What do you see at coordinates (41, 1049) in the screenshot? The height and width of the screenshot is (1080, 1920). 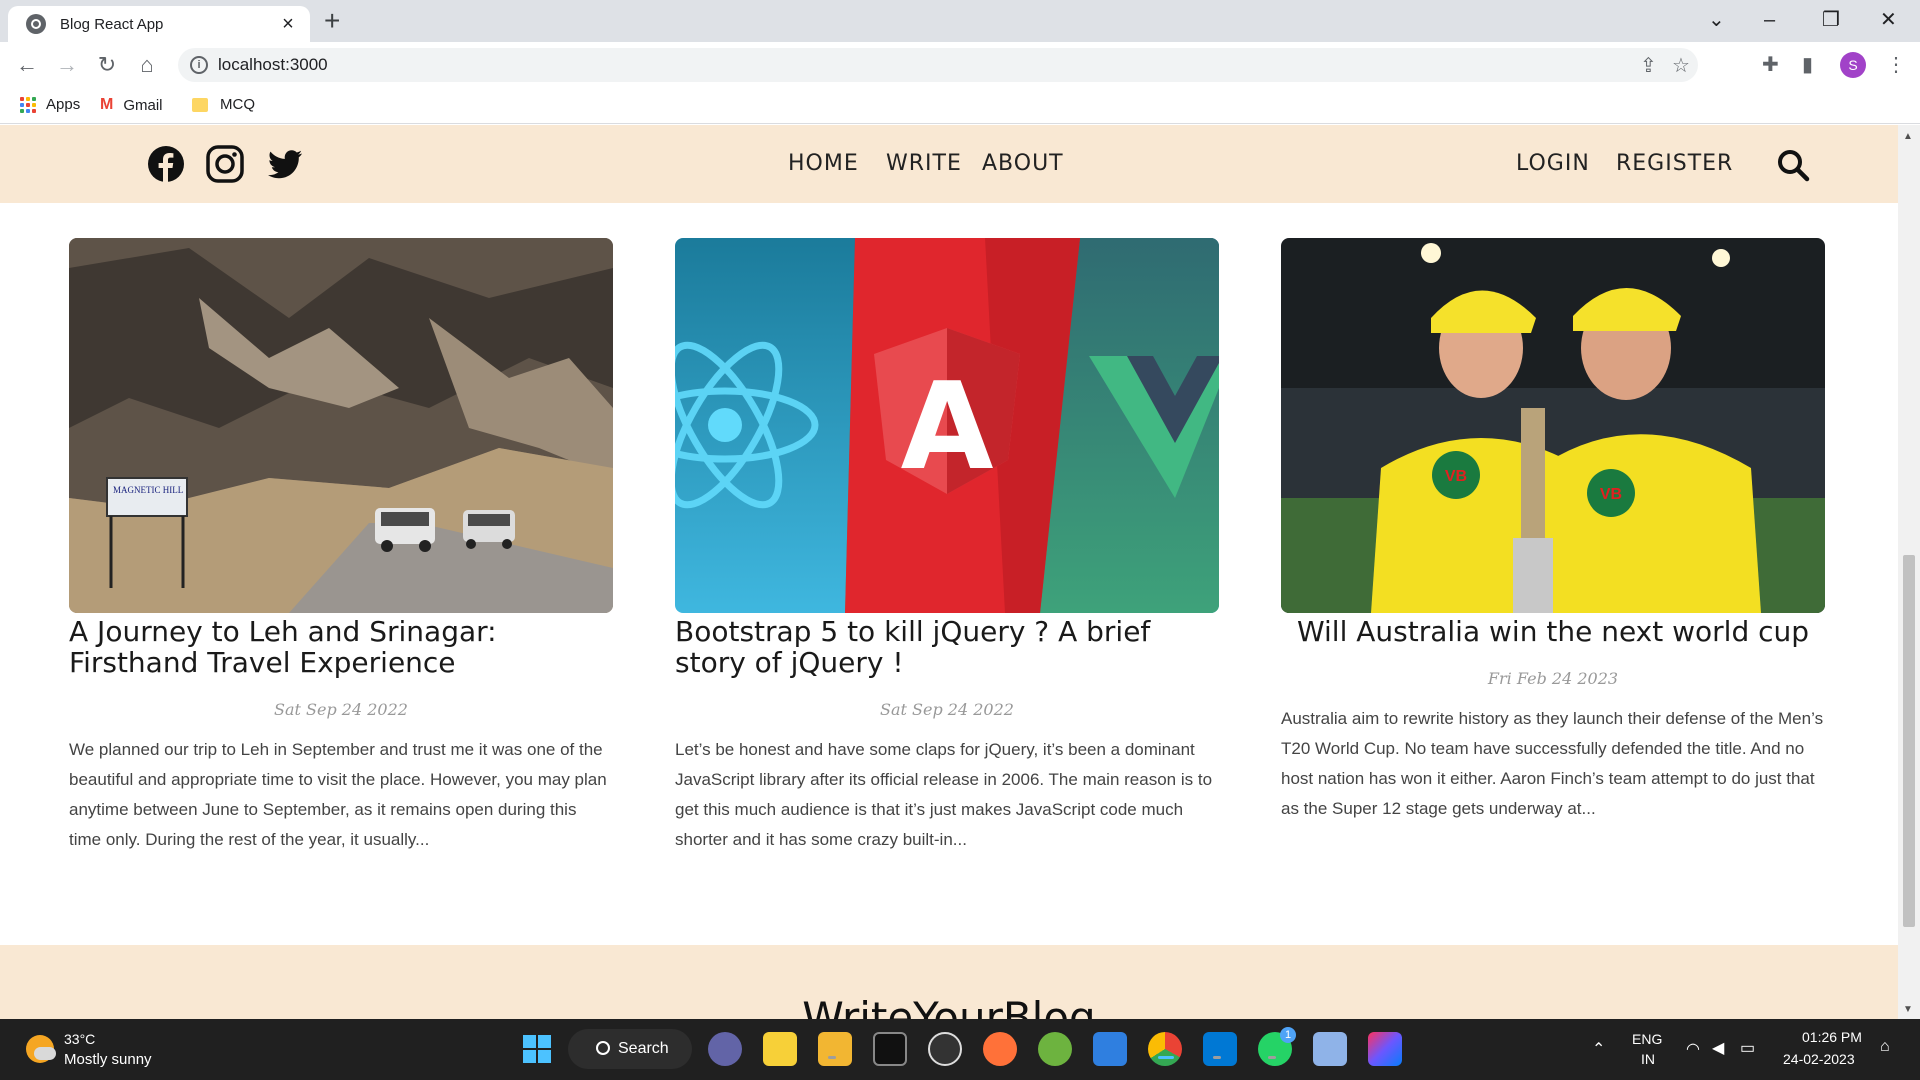 I see `weather-sunny-icon` at bounding box center [41, 1049].